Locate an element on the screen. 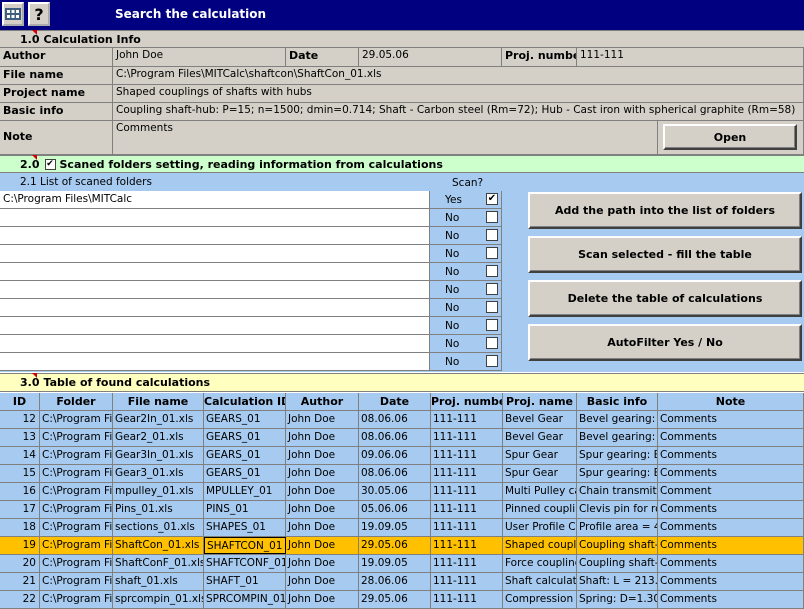 The image size is (804, 609). project-name-label: Project name is located at coordinates (56, 93).